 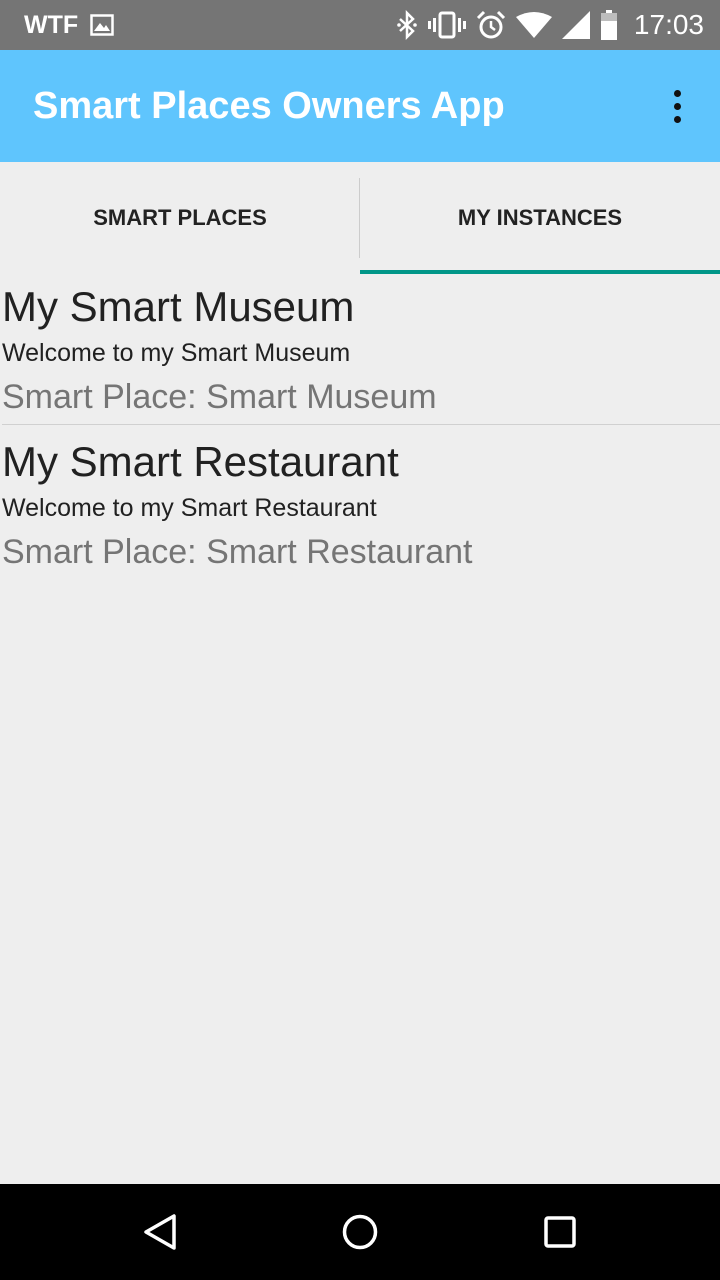 What do you see at coordinates (269, 106) in the screenshot?
I see `app-title: Smart Places Owners App` at bounding box center [269, 106].